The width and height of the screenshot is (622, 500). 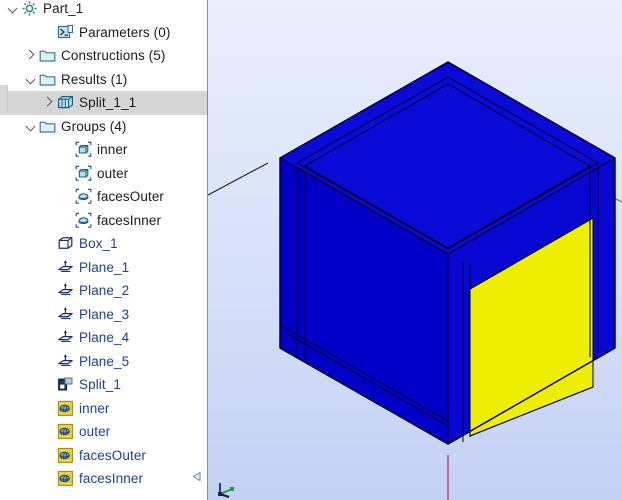 What do you see at coordinates (4, 98) in the screenshot?
I see `left-panel-splitter` at bounding box center [4, 98].